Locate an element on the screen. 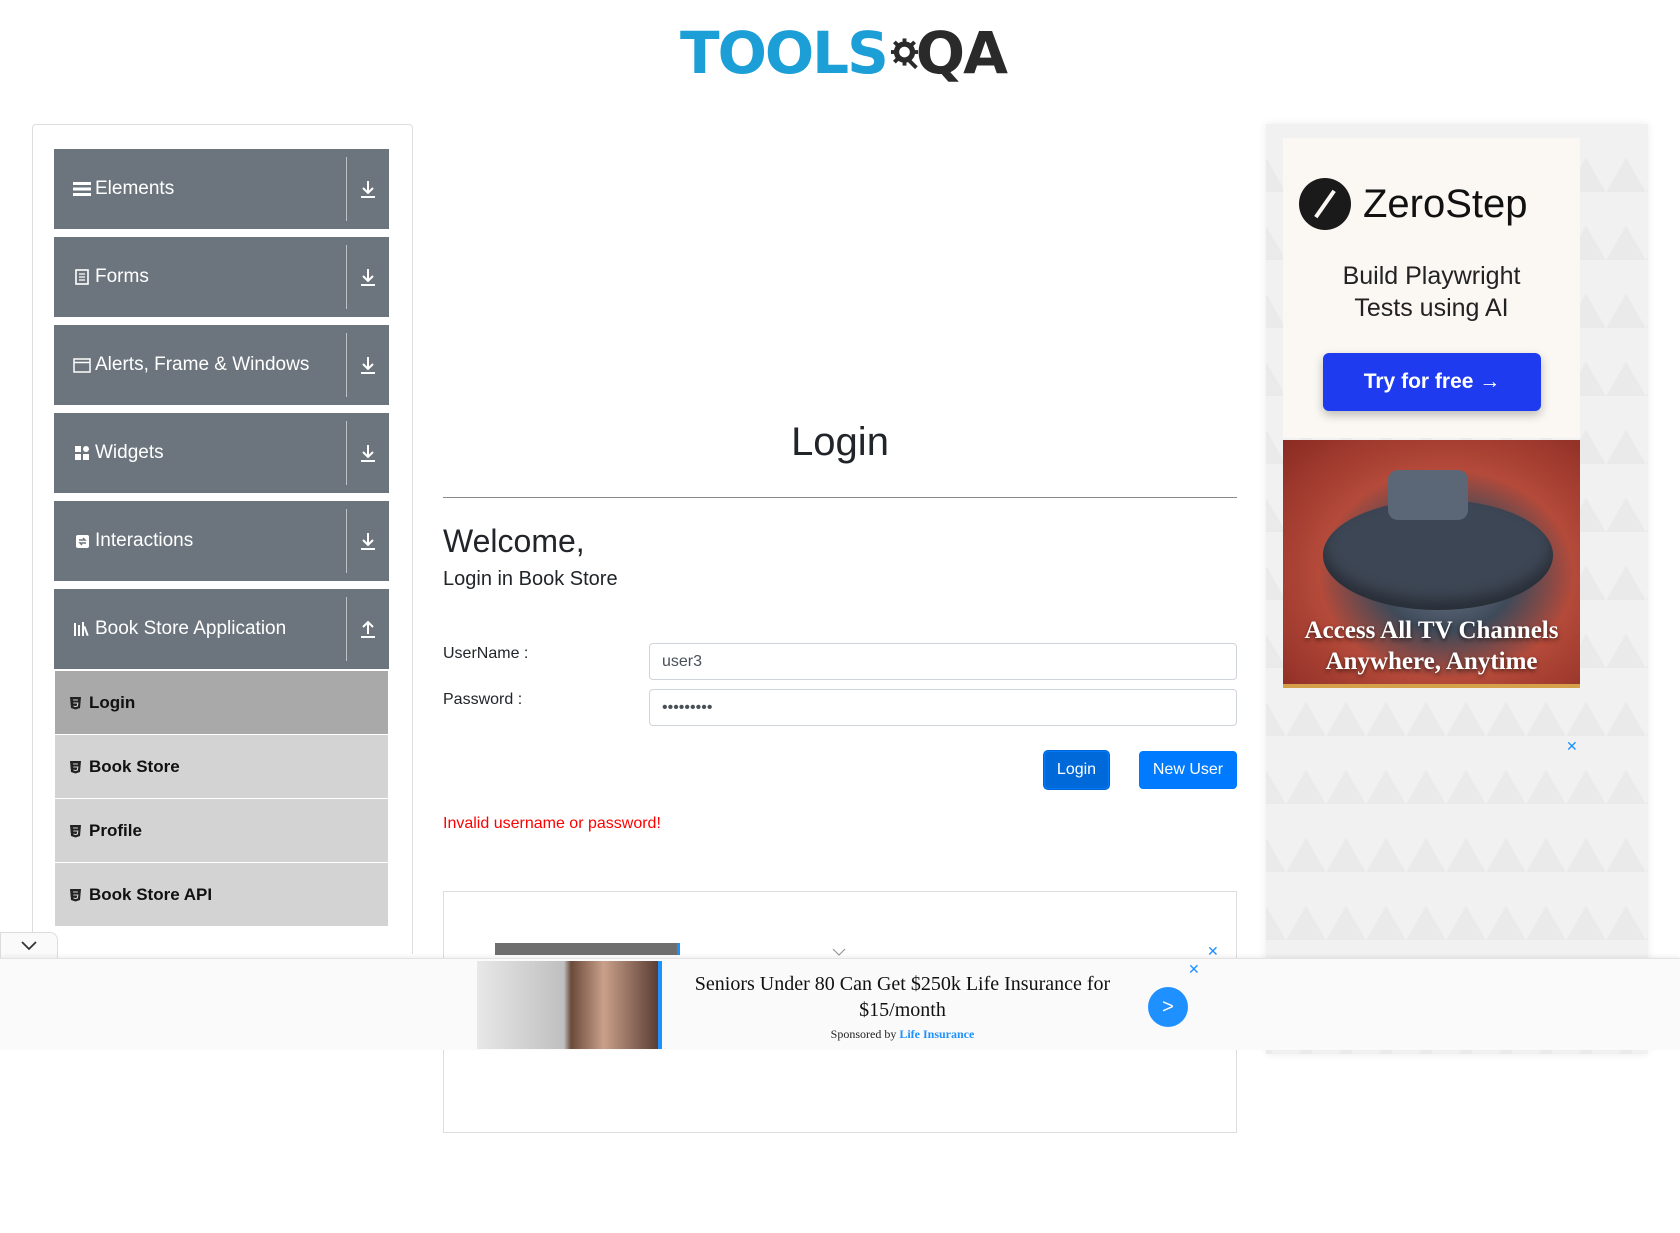  zerostep-brand: ZeroStep is located at coordinates (1413, 204).